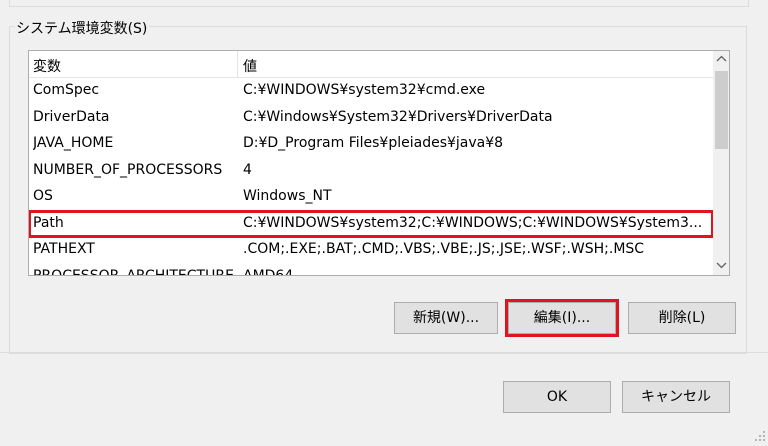 Image resolution: width=768 pixels, height=446 pixels. Describe the element at coordinates (364, 90) in the screenshot. I see `variable-value-cell: C:¥WINDOWS¥system32¥cmd.exe` at that location.